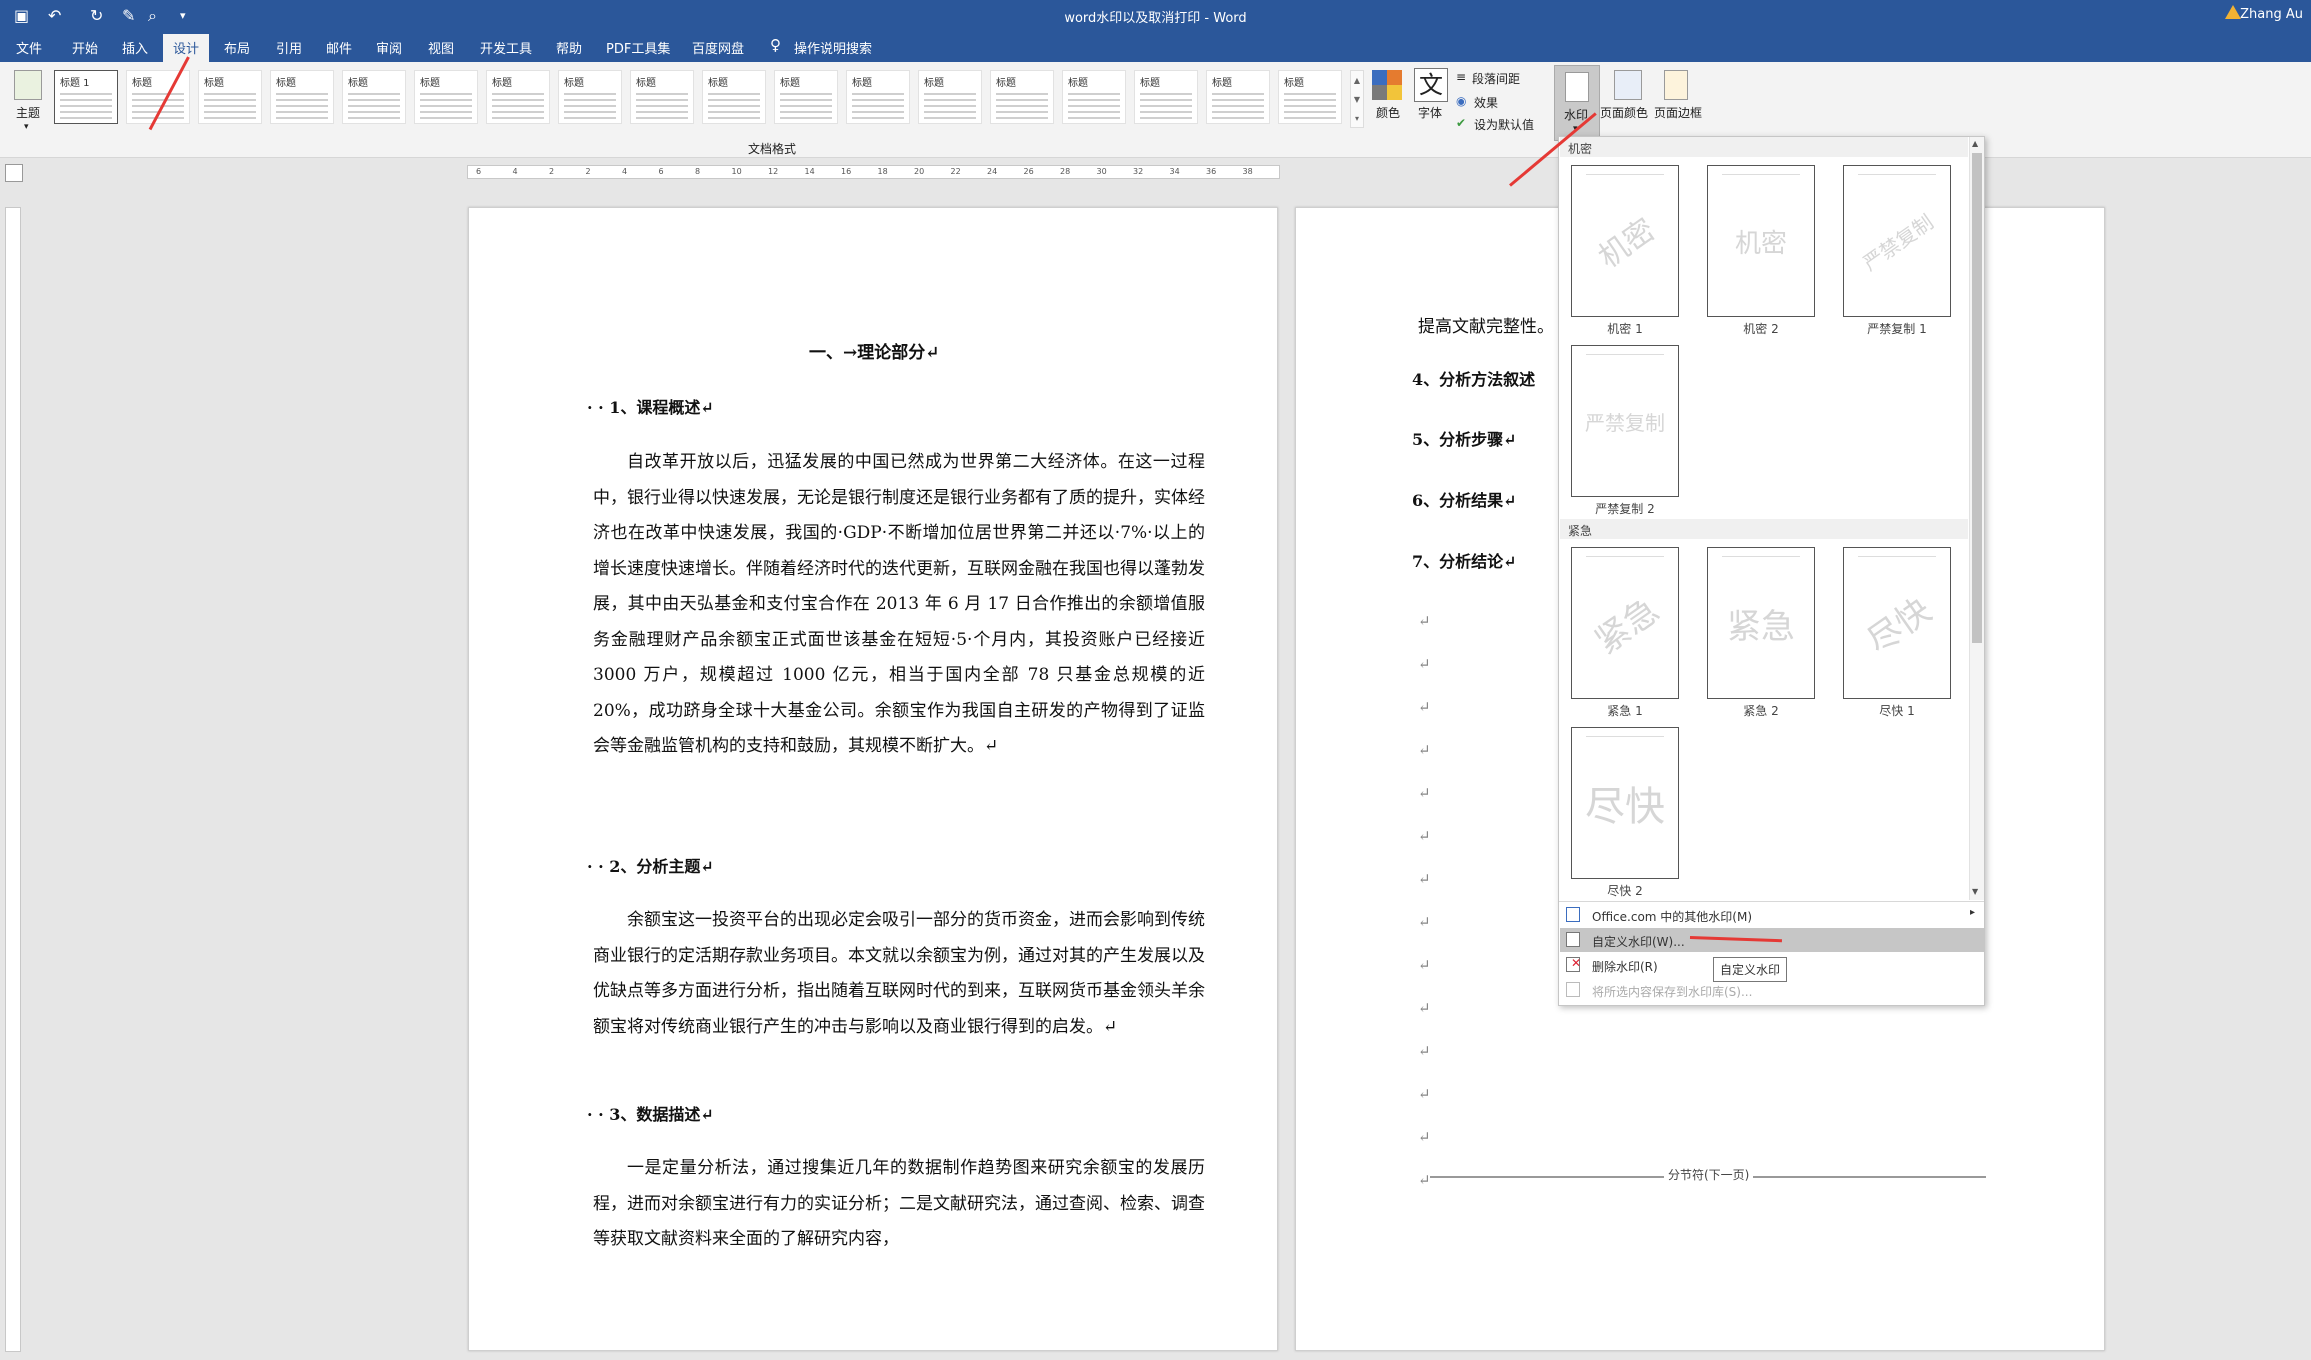 The width and height of the screenshot is (2311, 1360). What do you see at coordinates (1977, 398) in the screenshot?
I see `scroll-thumb` at bounding box center [1977, 398].